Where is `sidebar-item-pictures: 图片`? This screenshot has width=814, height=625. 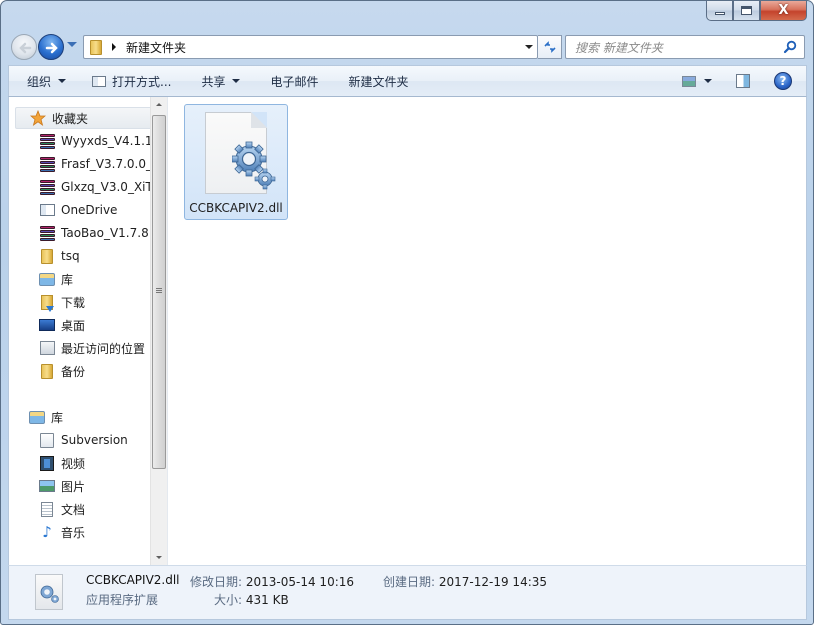 sidebar-item-pictures: 图片 is located at coordinates (98, 486).